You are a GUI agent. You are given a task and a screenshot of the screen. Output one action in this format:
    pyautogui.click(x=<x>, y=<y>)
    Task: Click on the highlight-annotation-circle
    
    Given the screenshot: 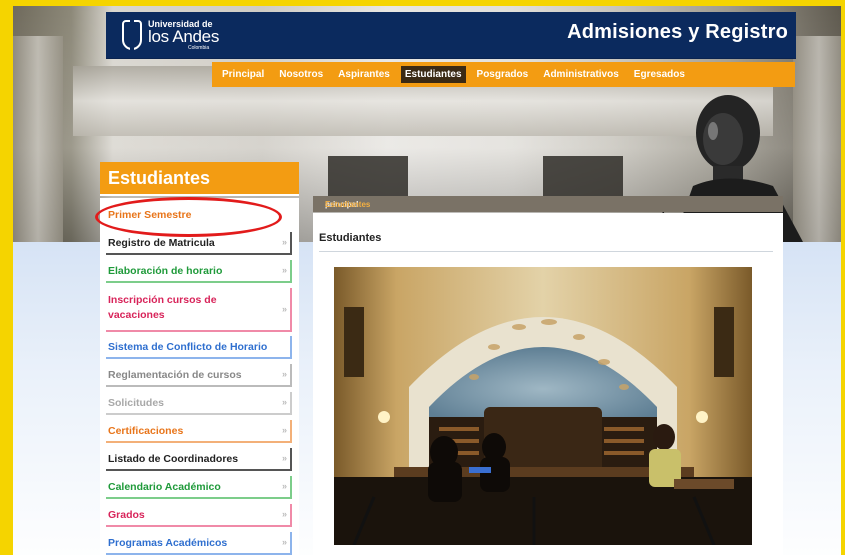 What is the action you would take?
    pyautogui.click(x=188, y=217)
    